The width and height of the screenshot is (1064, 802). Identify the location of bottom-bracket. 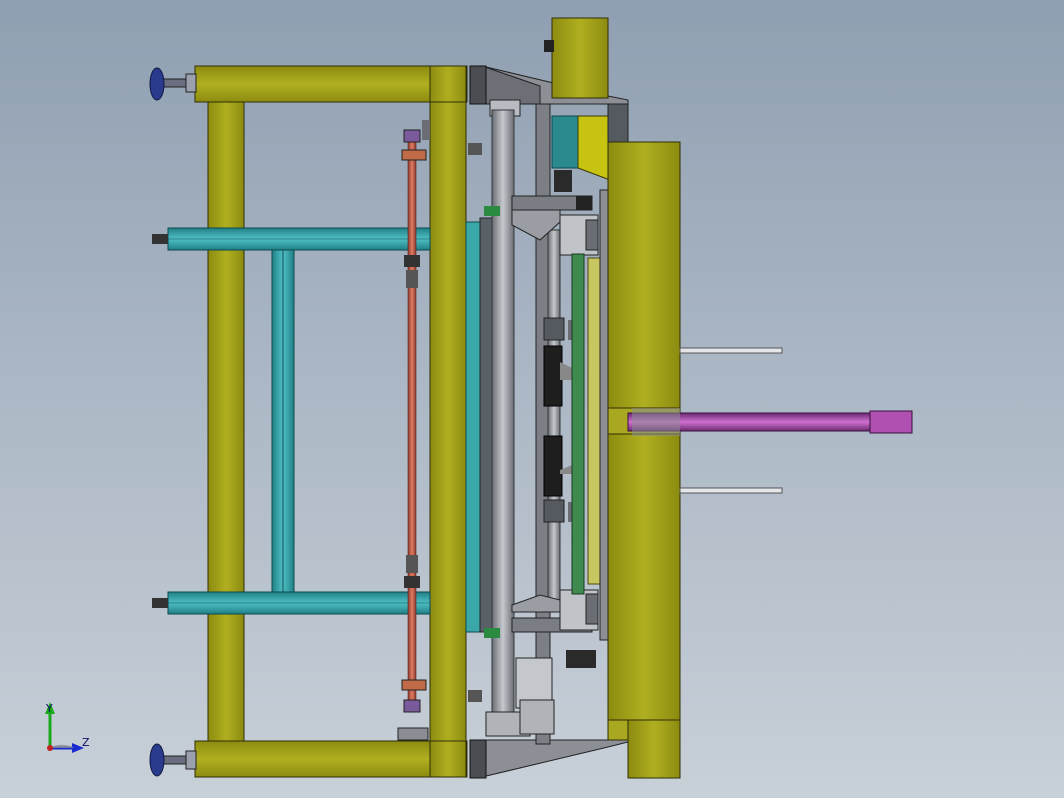
(549, 759).